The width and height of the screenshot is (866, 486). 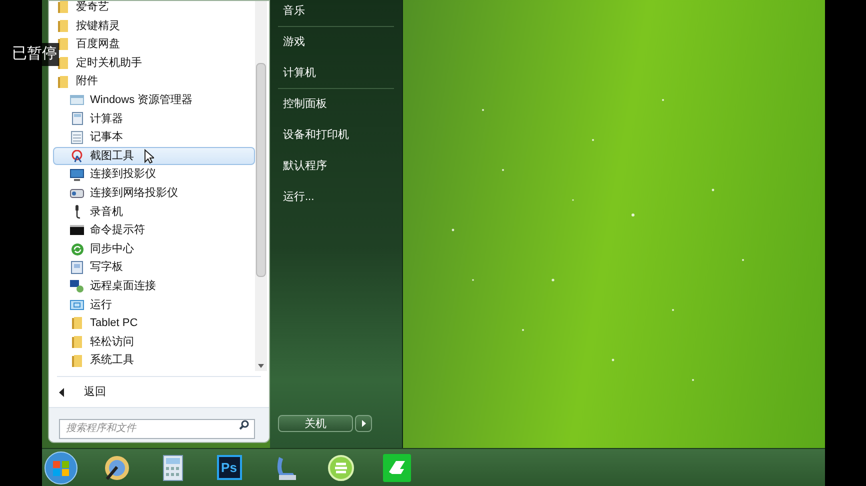 I want to click on program-label: 截图工具, so click(x=112, y=156).